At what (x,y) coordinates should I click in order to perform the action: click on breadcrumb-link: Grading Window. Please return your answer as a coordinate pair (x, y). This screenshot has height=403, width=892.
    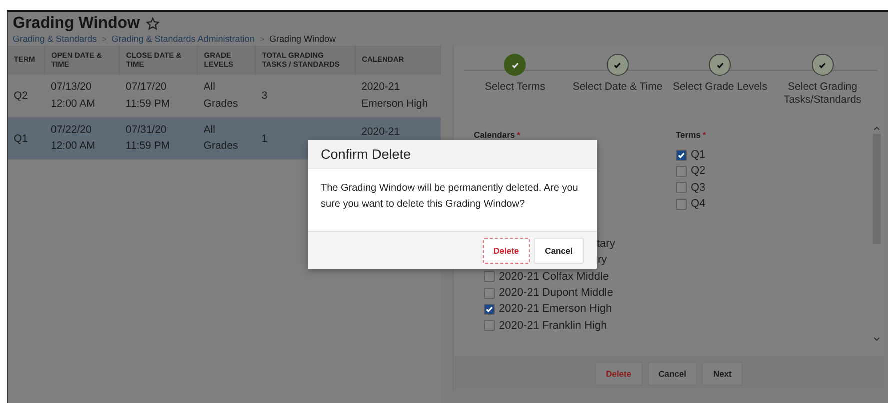
    Looking at the image, I should click on (302, 39).